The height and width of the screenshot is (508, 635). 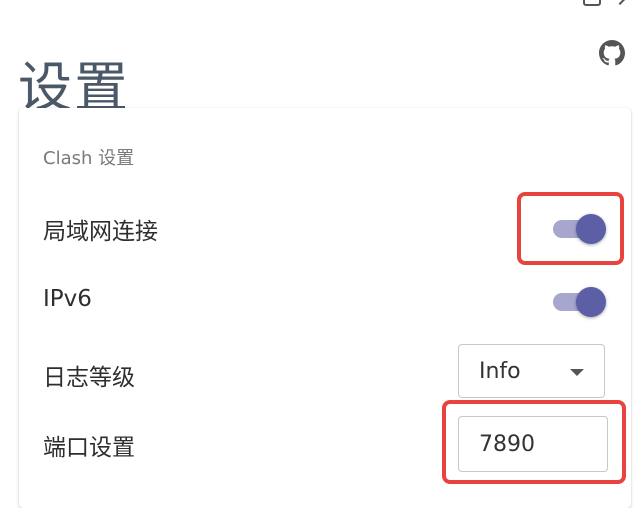 What do you see at coordinates (531, 371) in the screenshot?
I see `log-level-select: Info` at bounding box center [531, 371].